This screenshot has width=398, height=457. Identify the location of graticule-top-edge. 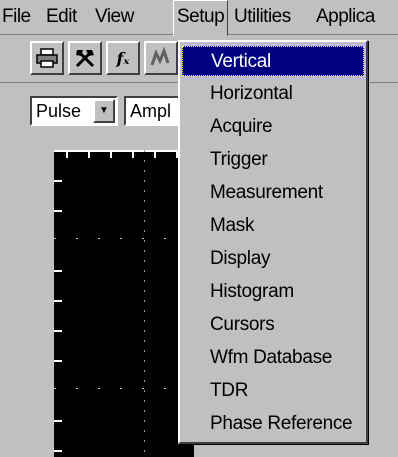
(124, 151).